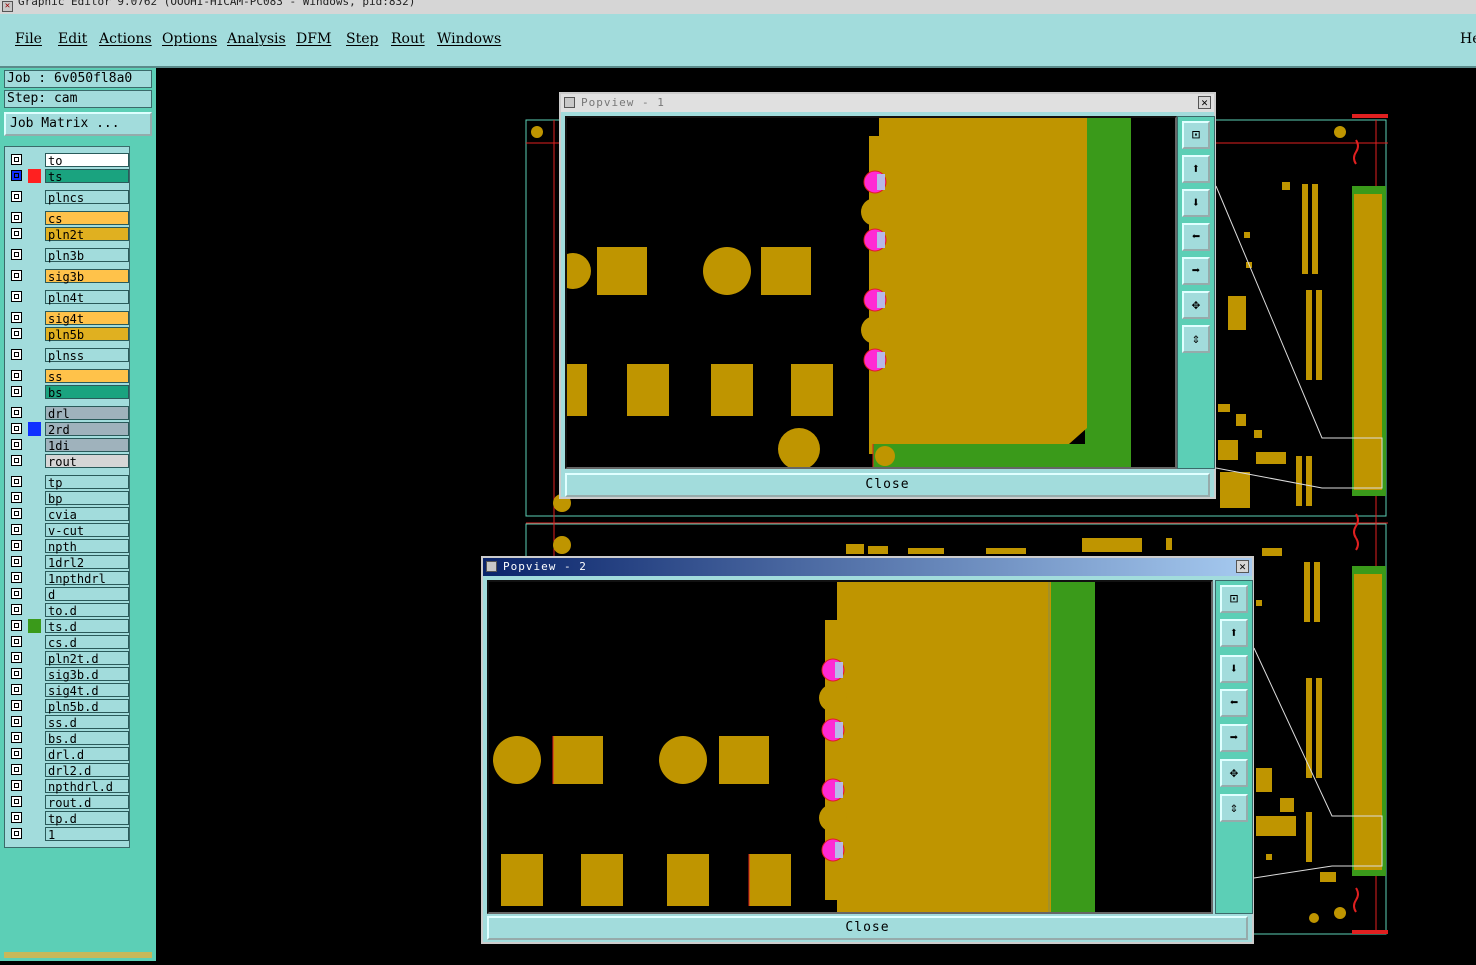 The height and width of the screenshot is (965, 1476). What do you see at coordinates (189, 39) in the screenshot?
I see `menu-options: Options` at bounding box center [189, 39].